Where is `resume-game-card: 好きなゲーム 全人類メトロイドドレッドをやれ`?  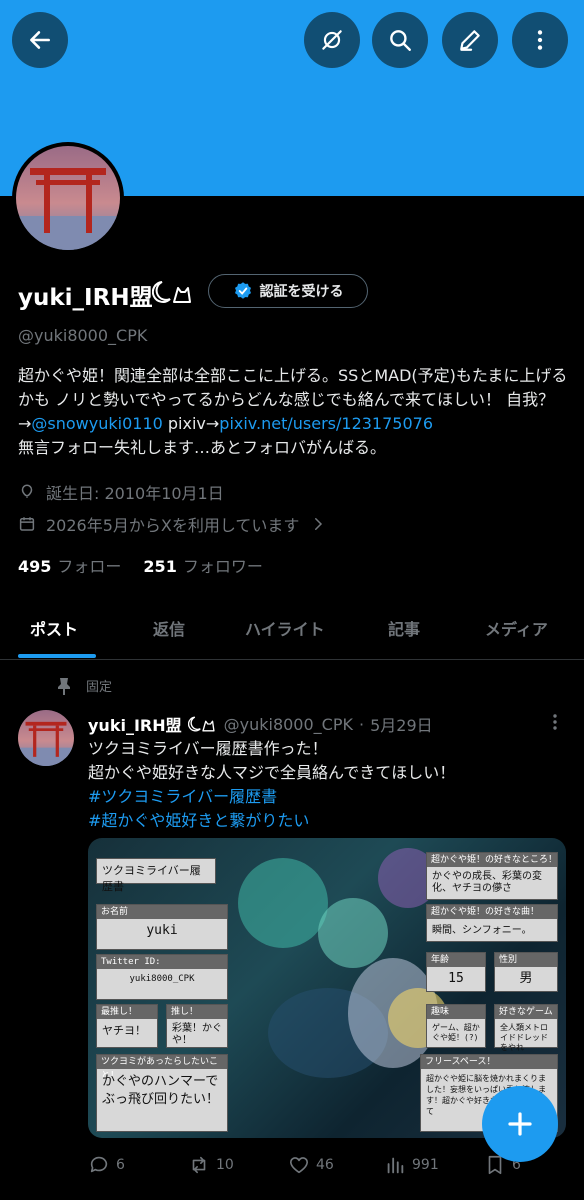
resume-game-card: 好きなゲーム 全人類メトロイドドレッドをやれ is located at coordinates (526, 1028).